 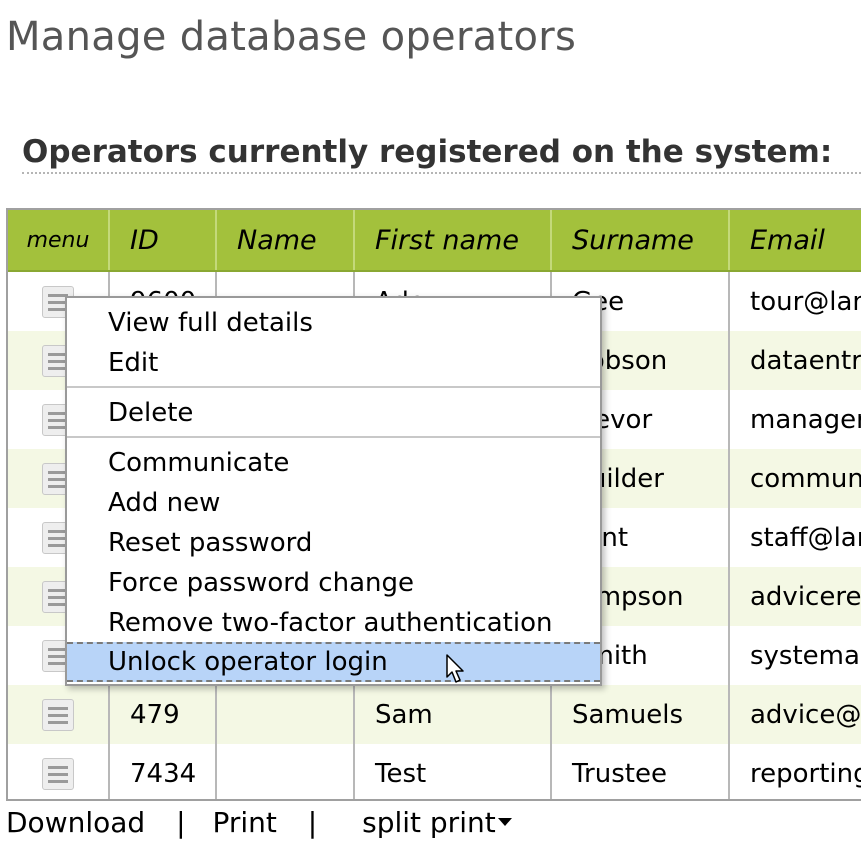 What do you see at coordinates (795, 241) in the screenshot?
I see `column-header-email: Email` at bounding box center [795, 241].